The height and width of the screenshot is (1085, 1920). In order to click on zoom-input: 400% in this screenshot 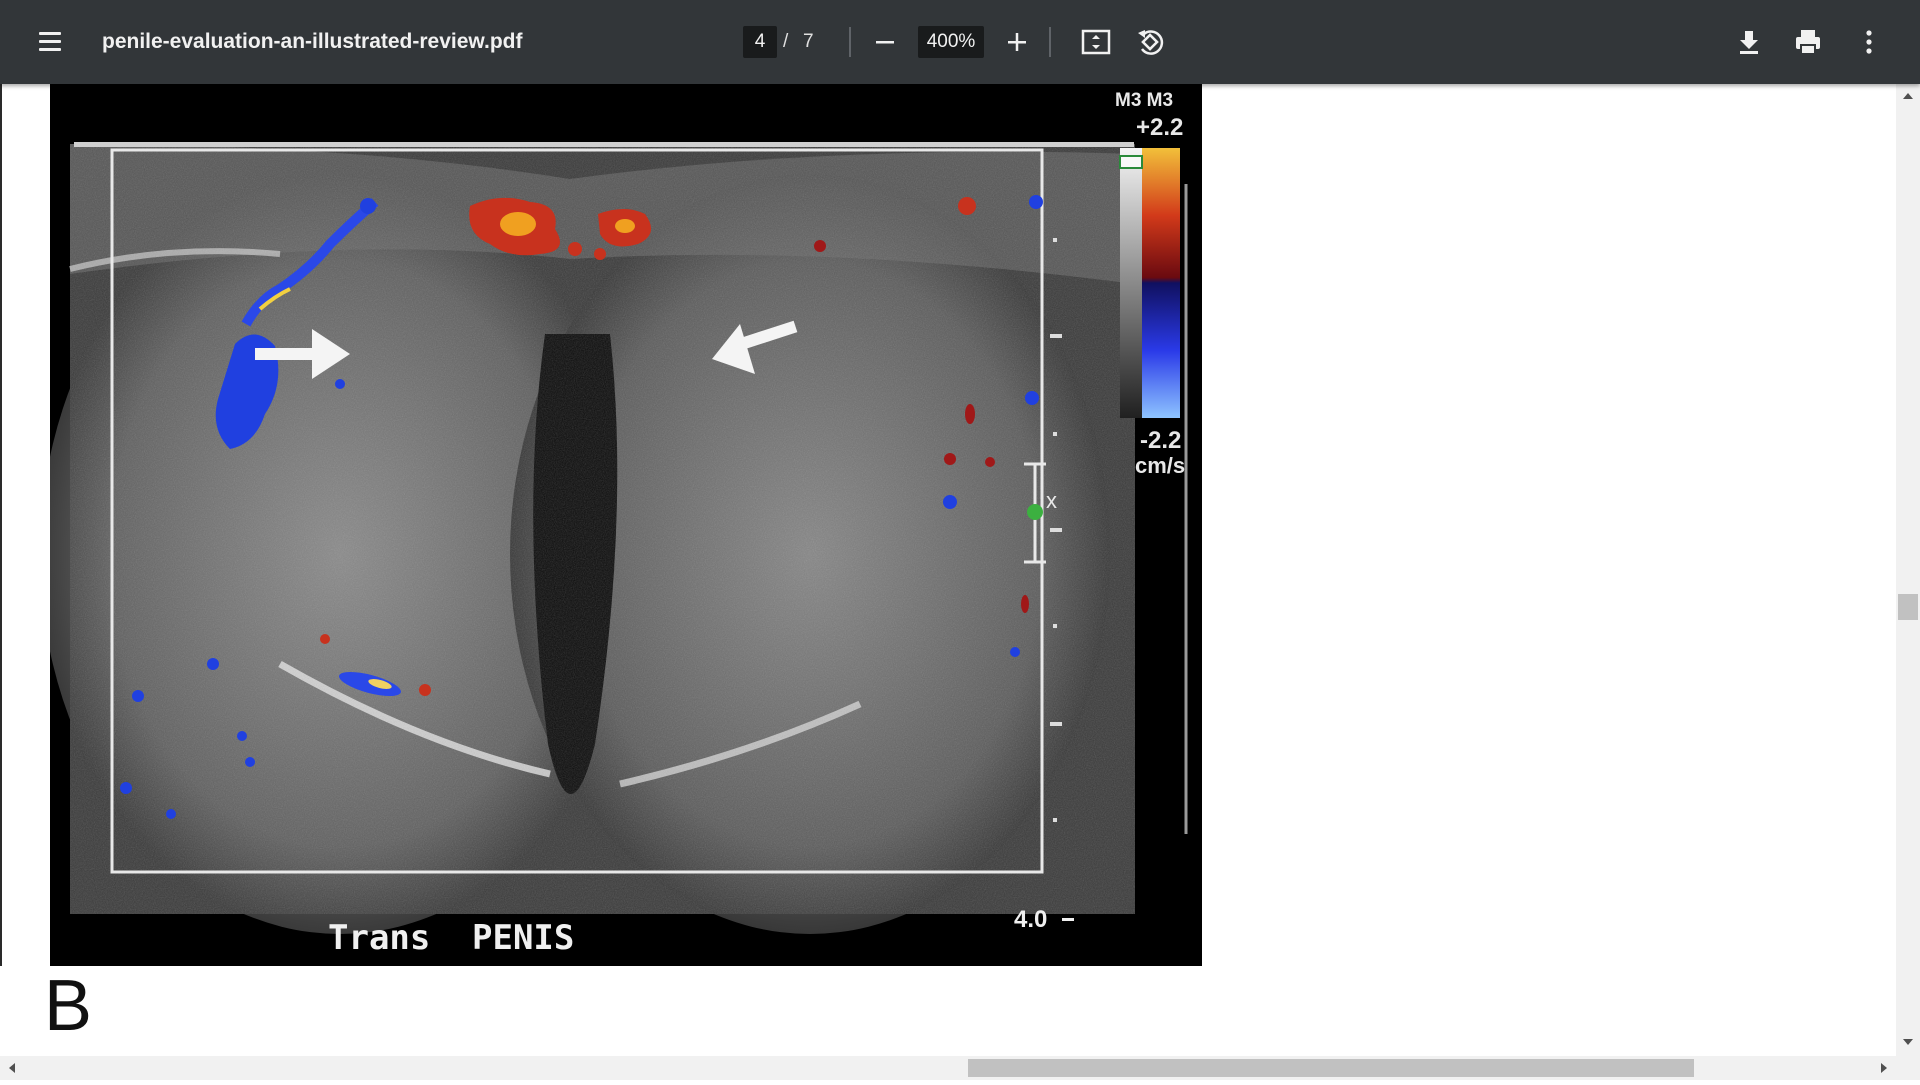, I will do `click(951, 42)`.